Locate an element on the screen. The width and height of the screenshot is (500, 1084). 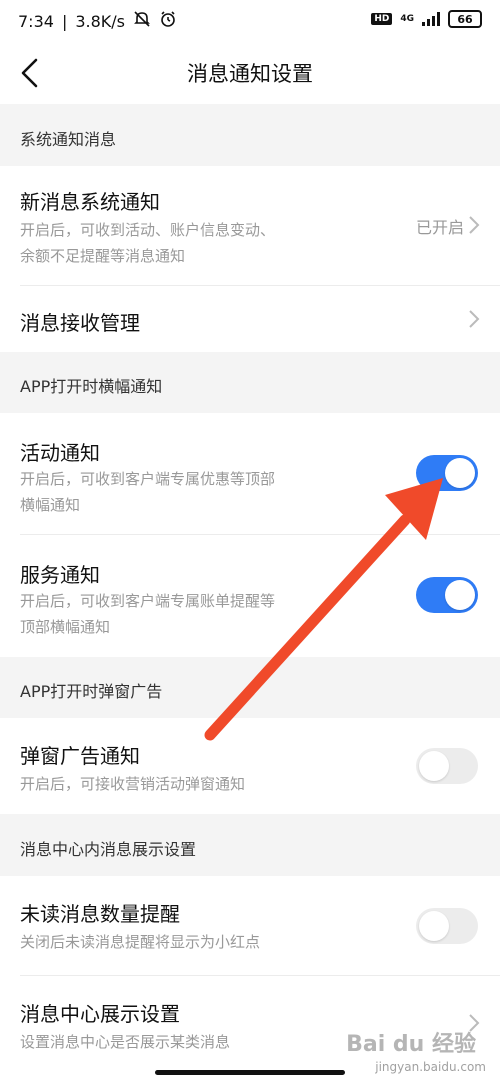
row-service-notification: 服务通知 开启后，可收到客户端专属账单提醒等 顶部横幅通知 is located at coordinates (250, 596).